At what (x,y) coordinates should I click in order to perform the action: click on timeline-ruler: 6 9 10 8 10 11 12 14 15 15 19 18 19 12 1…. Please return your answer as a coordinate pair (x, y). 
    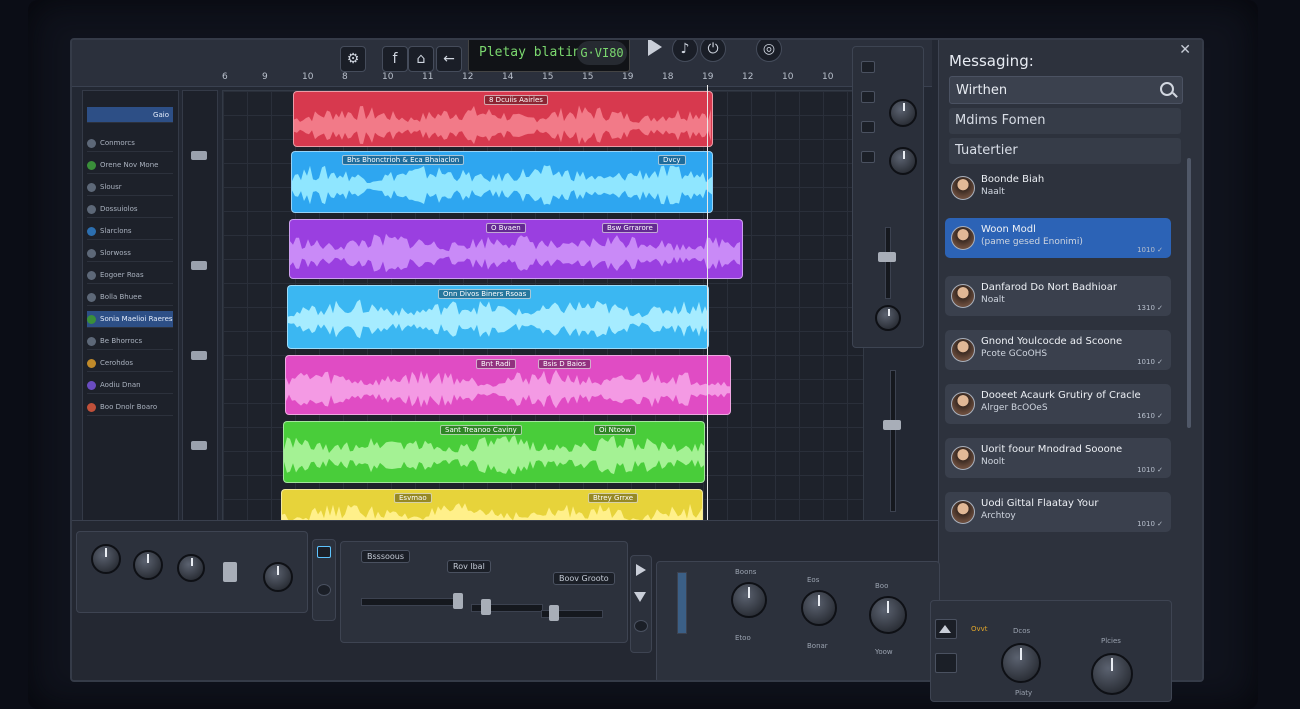
    Looking at the image, I should click on (572, 79).